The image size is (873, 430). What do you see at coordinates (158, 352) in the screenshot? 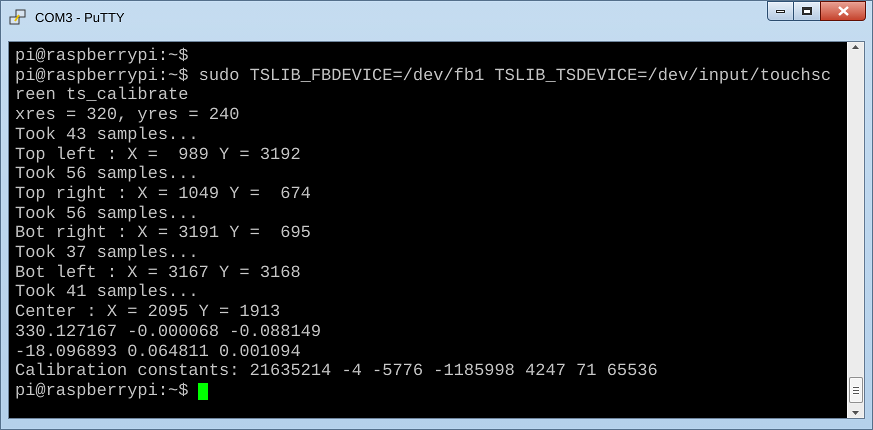
I see `terminal-line: -18.096893 0.064811 0.001094` at bounding box center [158, 352].